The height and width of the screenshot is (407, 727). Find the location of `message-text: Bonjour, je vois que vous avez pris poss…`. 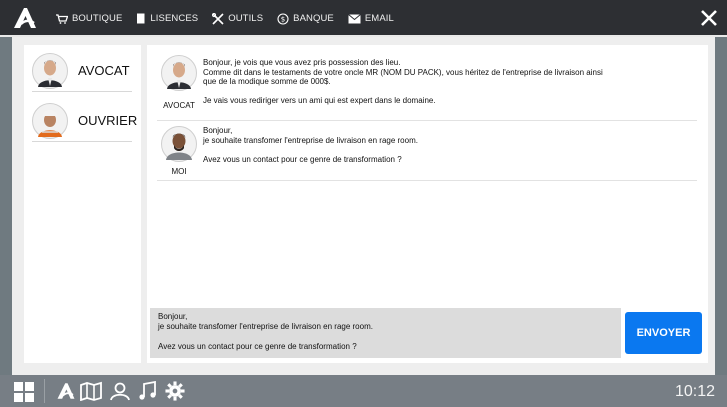

message-text: Bonjour, je vois que vous avez pris poss… is located at coordinates (403, 82).